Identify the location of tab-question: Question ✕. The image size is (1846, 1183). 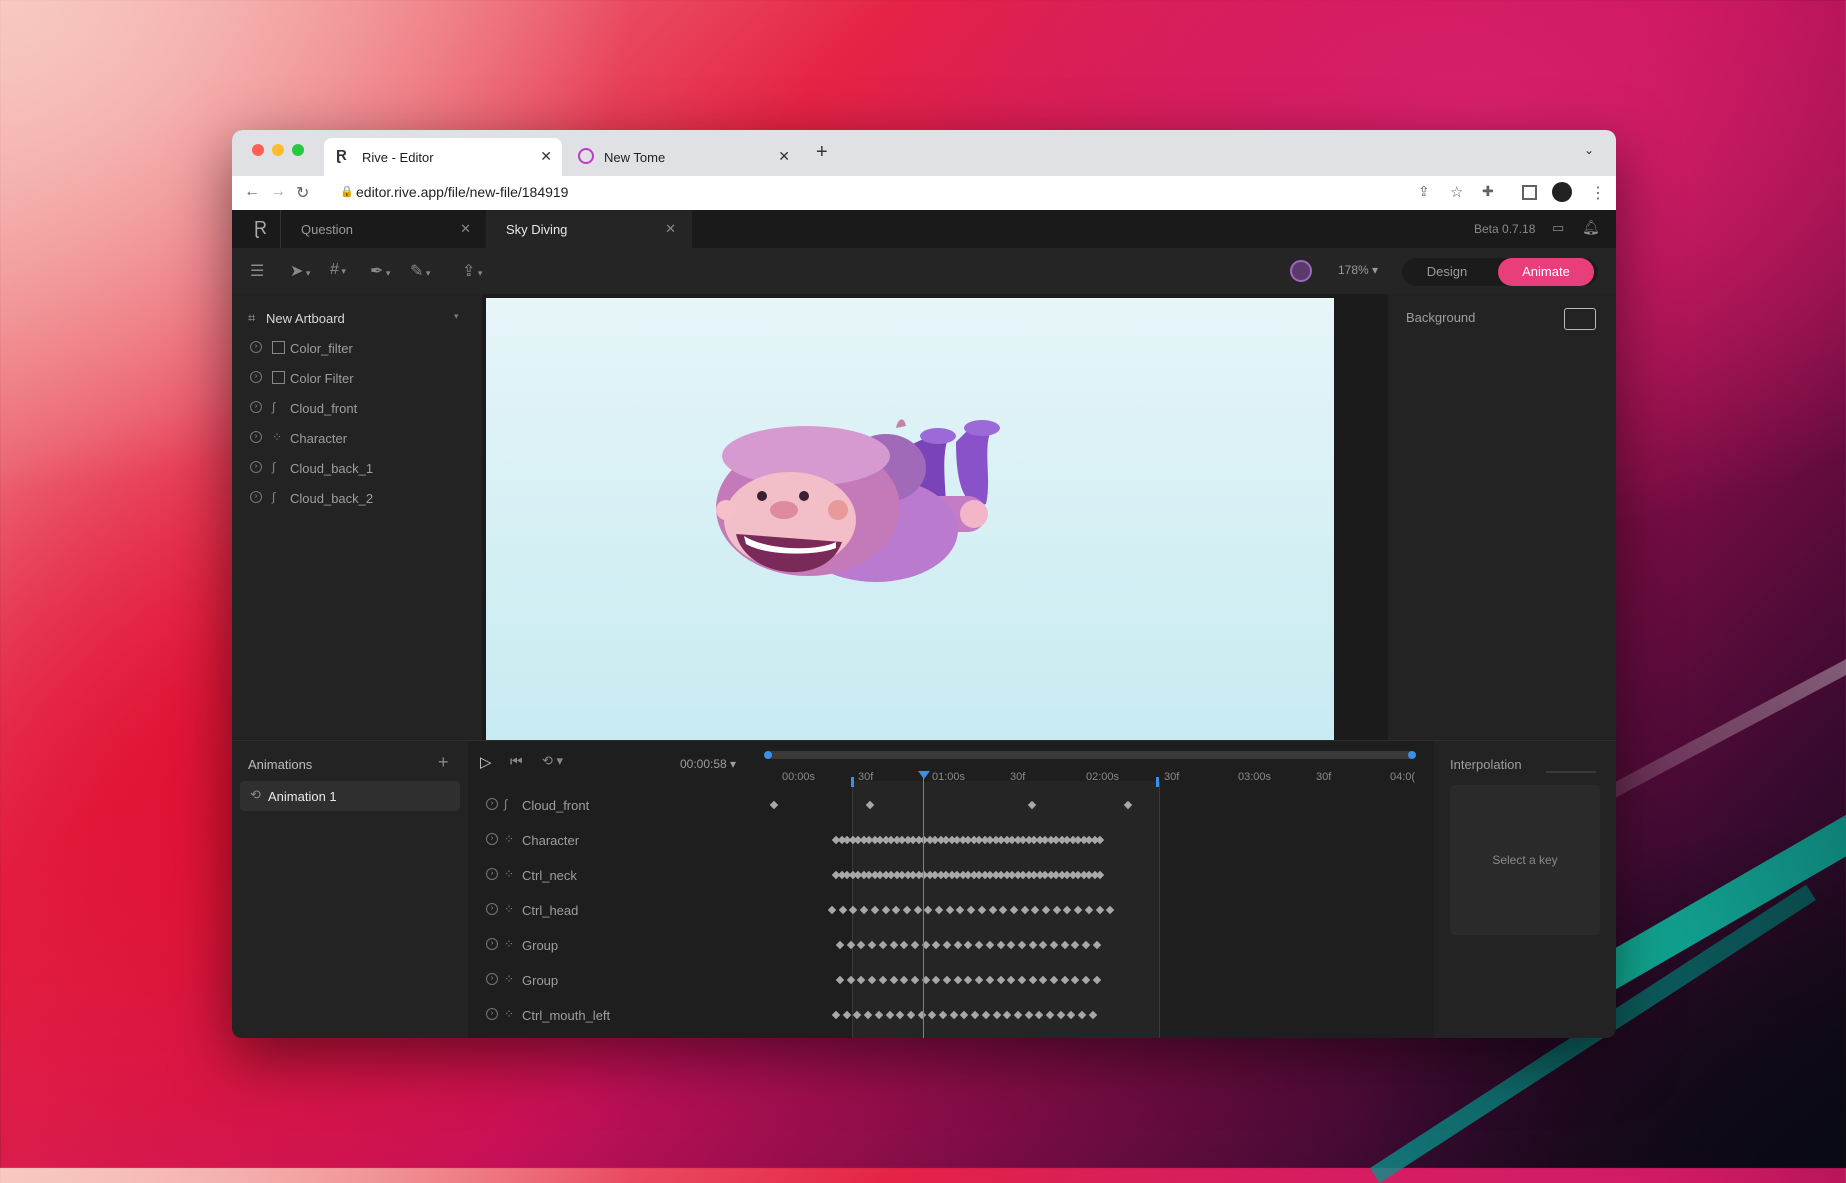
(383, 229).